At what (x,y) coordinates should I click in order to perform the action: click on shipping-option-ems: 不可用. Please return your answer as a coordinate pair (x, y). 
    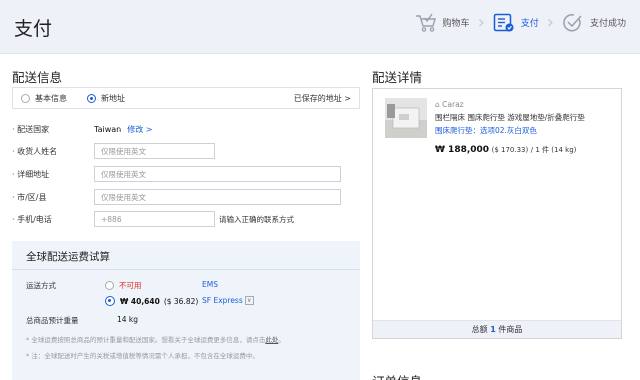
    Looking at the image, I should click on (123, 285).